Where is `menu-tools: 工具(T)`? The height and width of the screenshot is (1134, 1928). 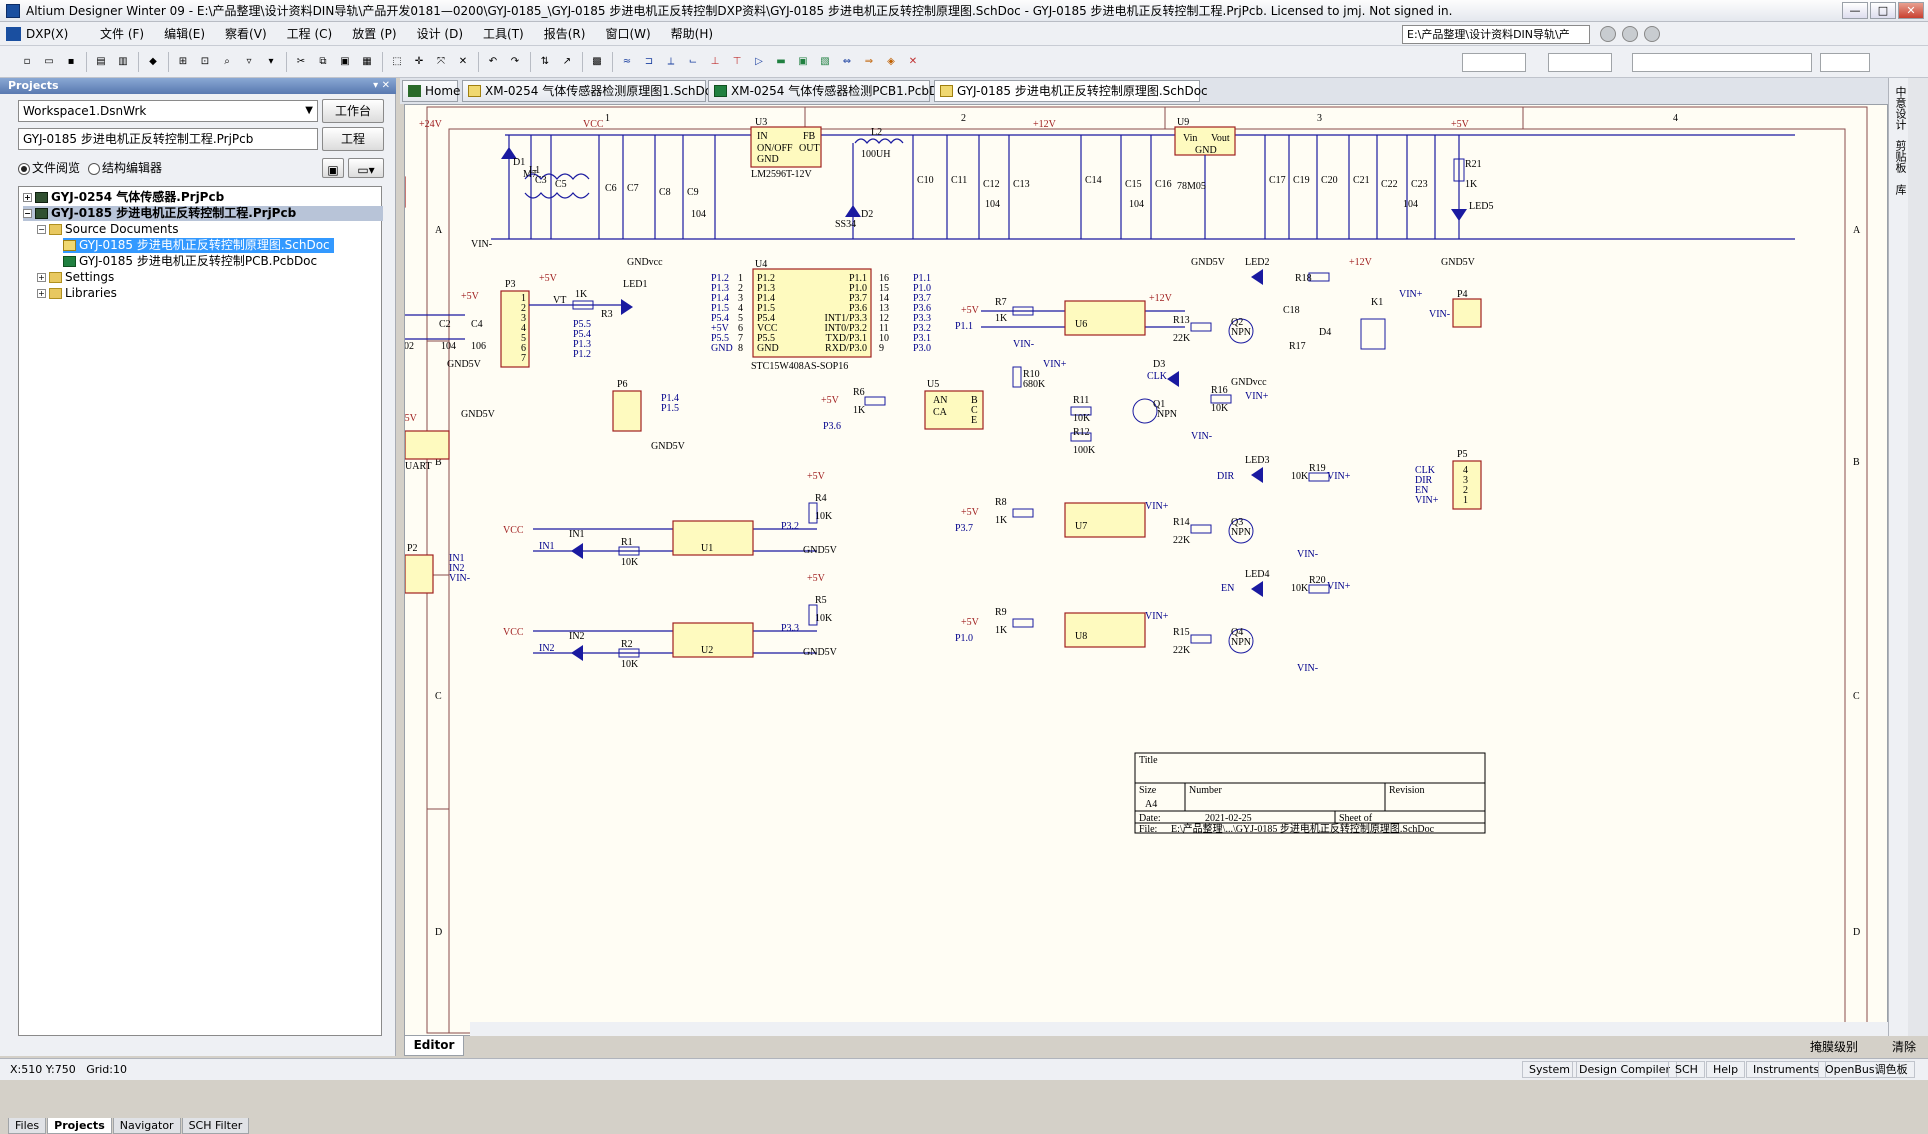 menu-tools: 工具(T) is located at coordinates (503, 34).